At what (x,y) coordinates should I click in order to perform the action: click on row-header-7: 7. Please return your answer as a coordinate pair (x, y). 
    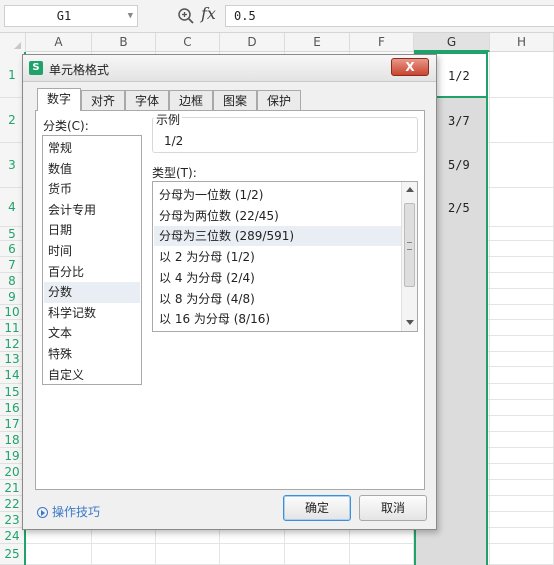
    Looking at the image, I should click on (12, 265).